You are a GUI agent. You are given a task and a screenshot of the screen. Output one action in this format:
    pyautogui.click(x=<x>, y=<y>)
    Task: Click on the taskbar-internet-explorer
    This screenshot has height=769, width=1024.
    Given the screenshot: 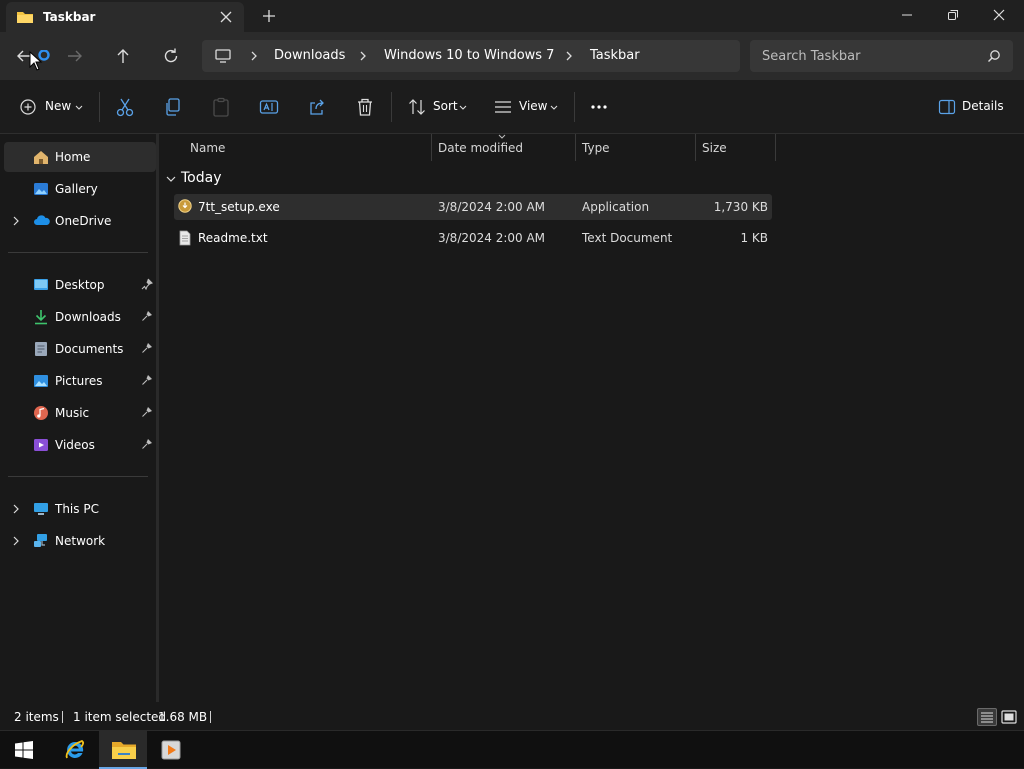 What is the action you would take?
    pyautogui.click(x=75, y=750)
    